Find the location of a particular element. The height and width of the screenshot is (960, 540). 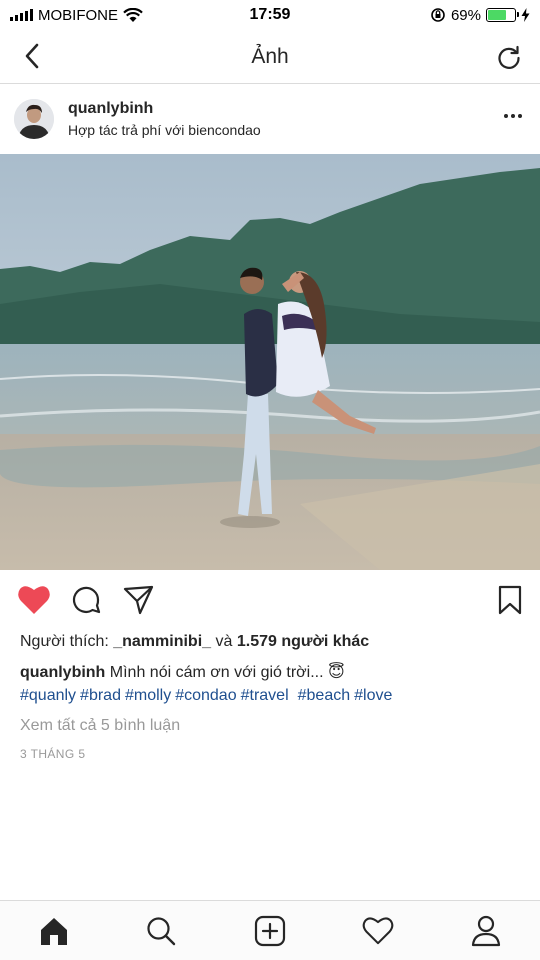

more-options-button is located at coordinates (513, 116).